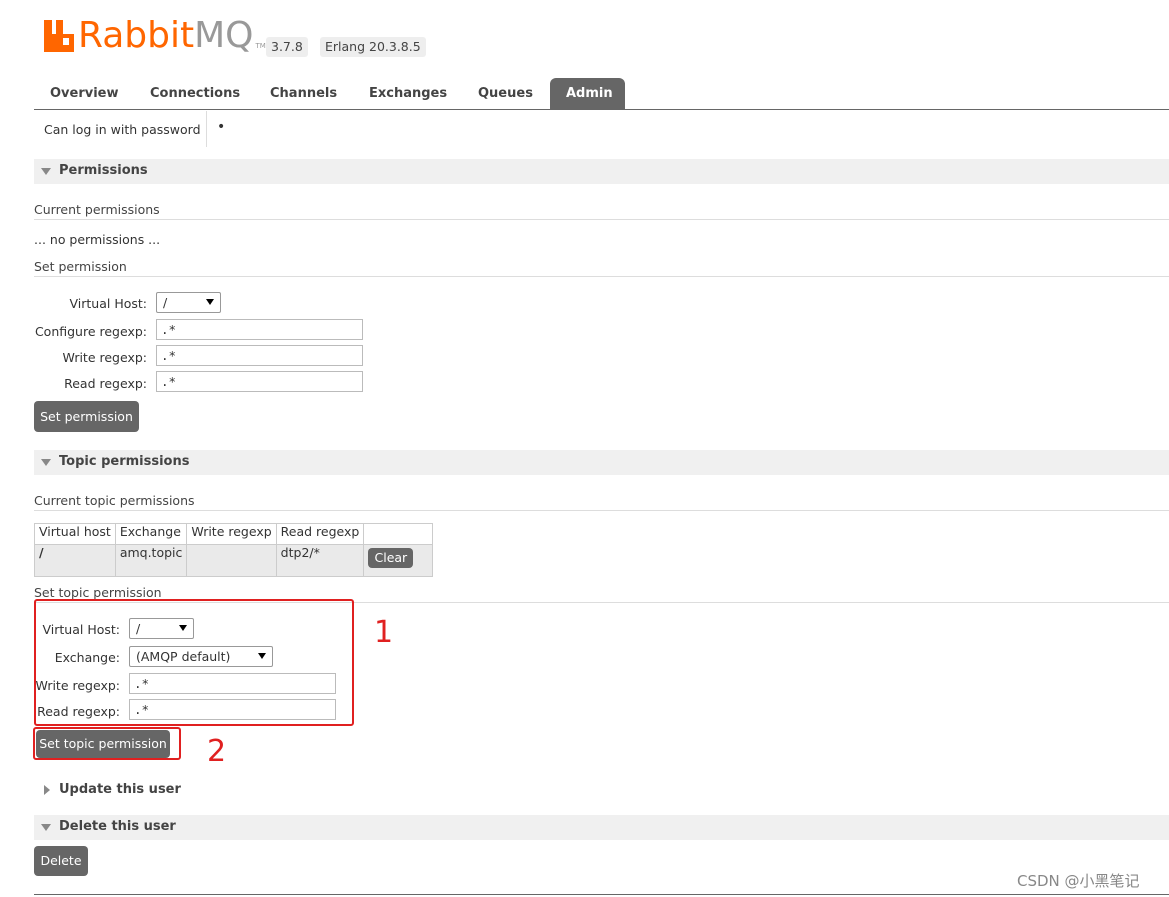 Image resolution: width=1169 pixels, height=897 pixels. What do you see at coordinates (47, 790) in the screenshot?
I see `expand-triangle-icon` at bounding box center [47, 790].